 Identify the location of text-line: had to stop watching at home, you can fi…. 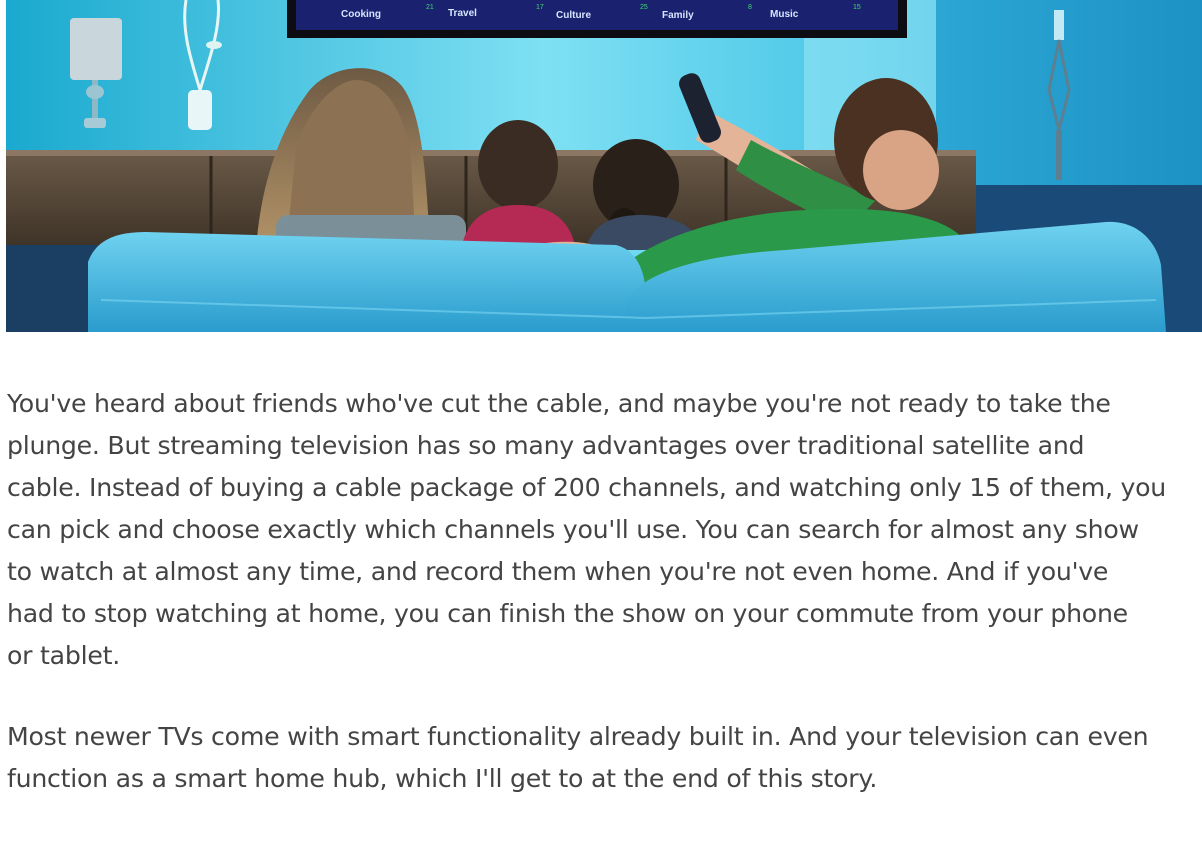
(567, 613).